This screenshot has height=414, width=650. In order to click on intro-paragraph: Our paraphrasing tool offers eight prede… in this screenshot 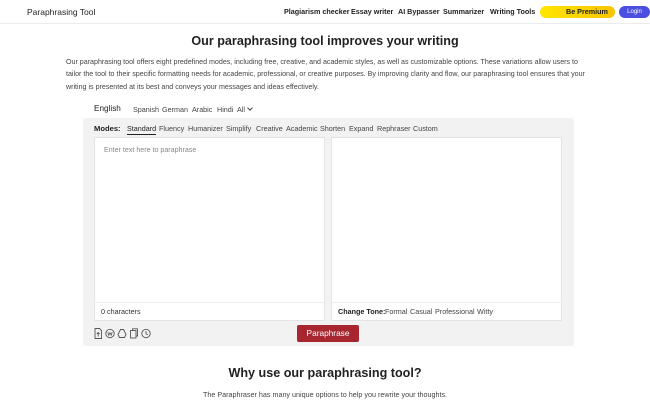, I will do `click(325, 74)`.